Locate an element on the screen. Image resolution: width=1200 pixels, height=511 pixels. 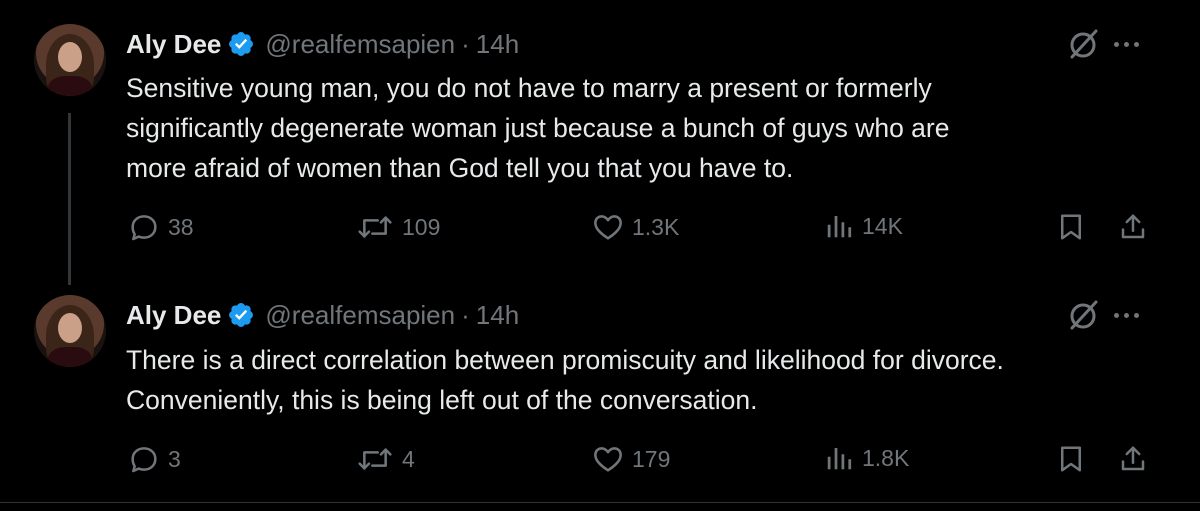
thread-line is located at coordinates (69, 199).